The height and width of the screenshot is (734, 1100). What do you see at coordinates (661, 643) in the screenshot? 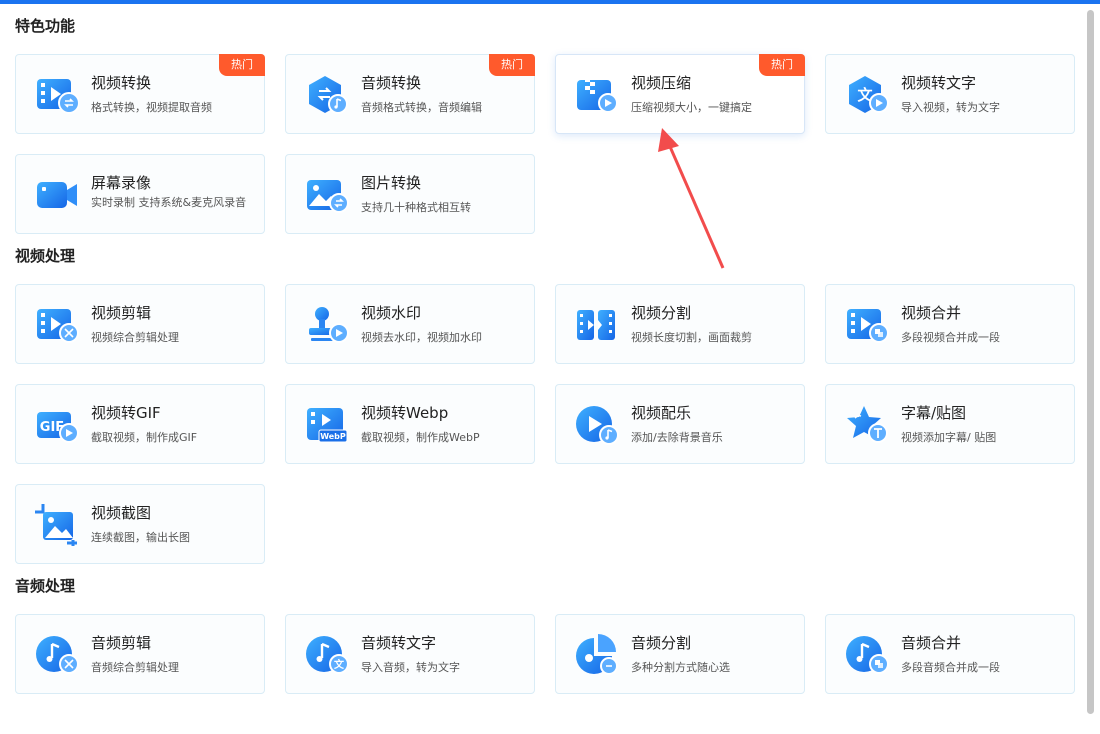
I see `tool-name: 音频分割` at bounding box center [661, 643].